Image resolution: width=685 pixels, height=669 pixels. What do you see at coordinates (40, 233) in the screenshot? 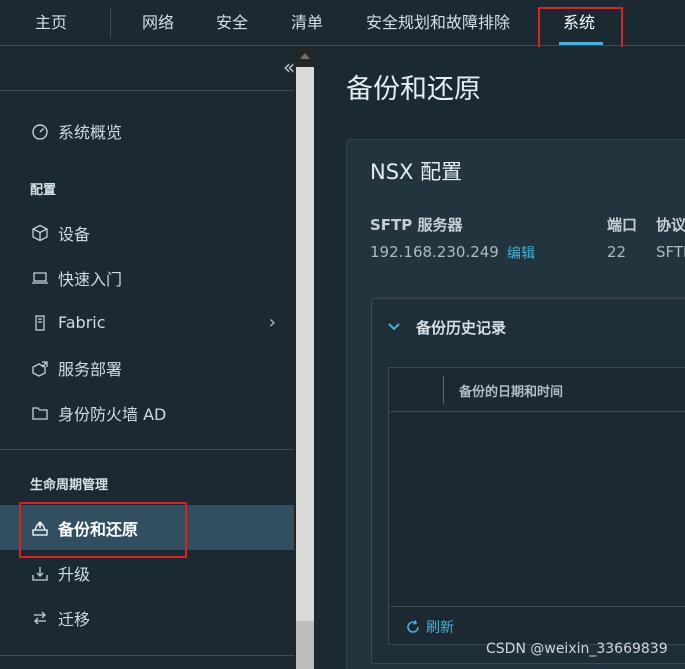
I see `cube-icon` at bounding box center [40, 233].